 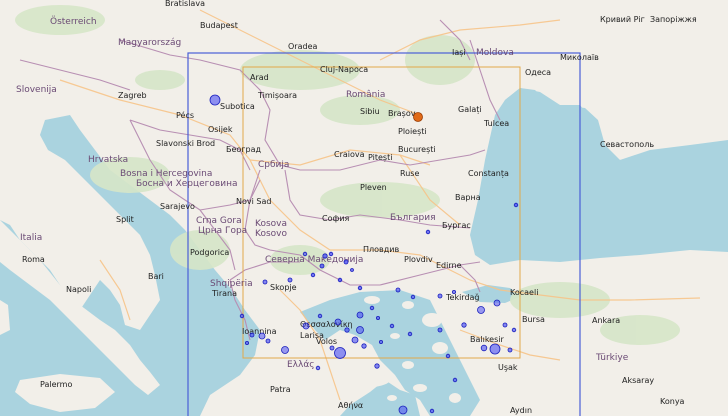 What do you see at coordinates (487, 339) in the screenshot?
I see `city-label: Balıkesir` at bounding box center [487, 339].